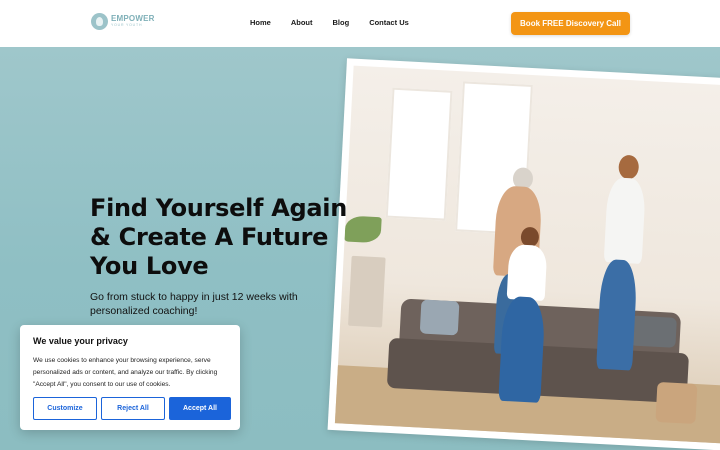  What do you see at coordinates (127, 25) in the screenshot?
I see `logo-tagline: YOUR YOUTH` at bounding box center [127, 25].